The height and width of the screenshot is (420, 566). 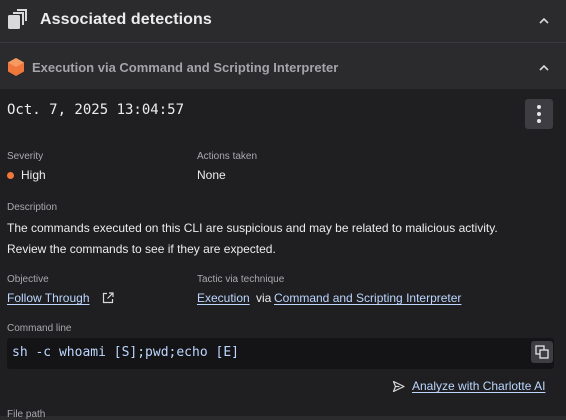 I want to click on analyze-label: Analyze with Charlotte AI, so click(x=479, y=386).